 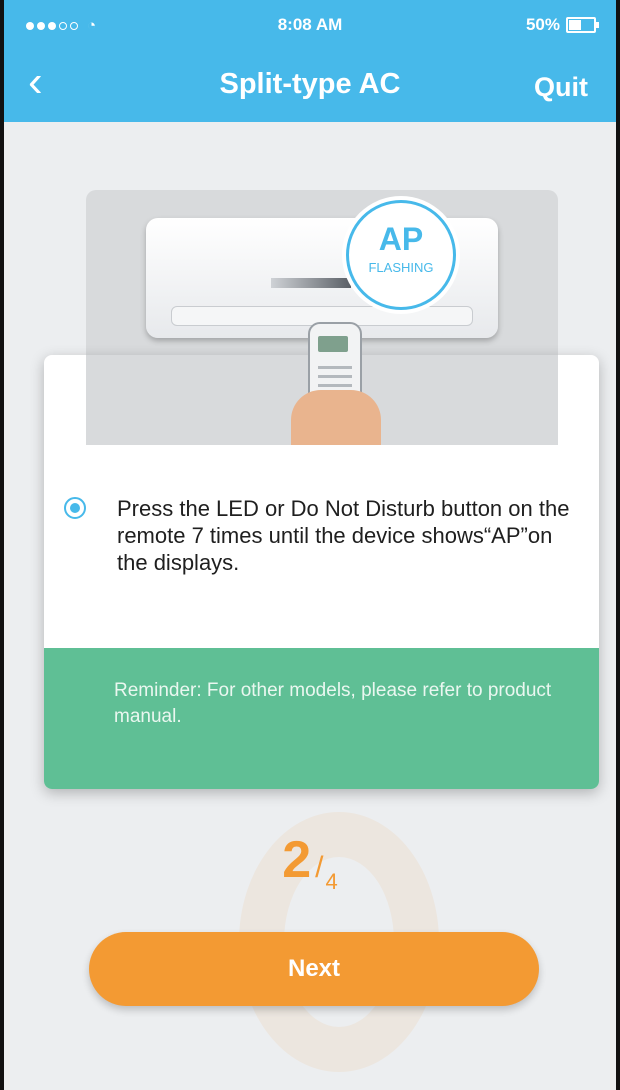 What do you see at coordinates (542, 24) in the screenshot?
I see `battery-percent: 50%` at bounding box center [542, 24].